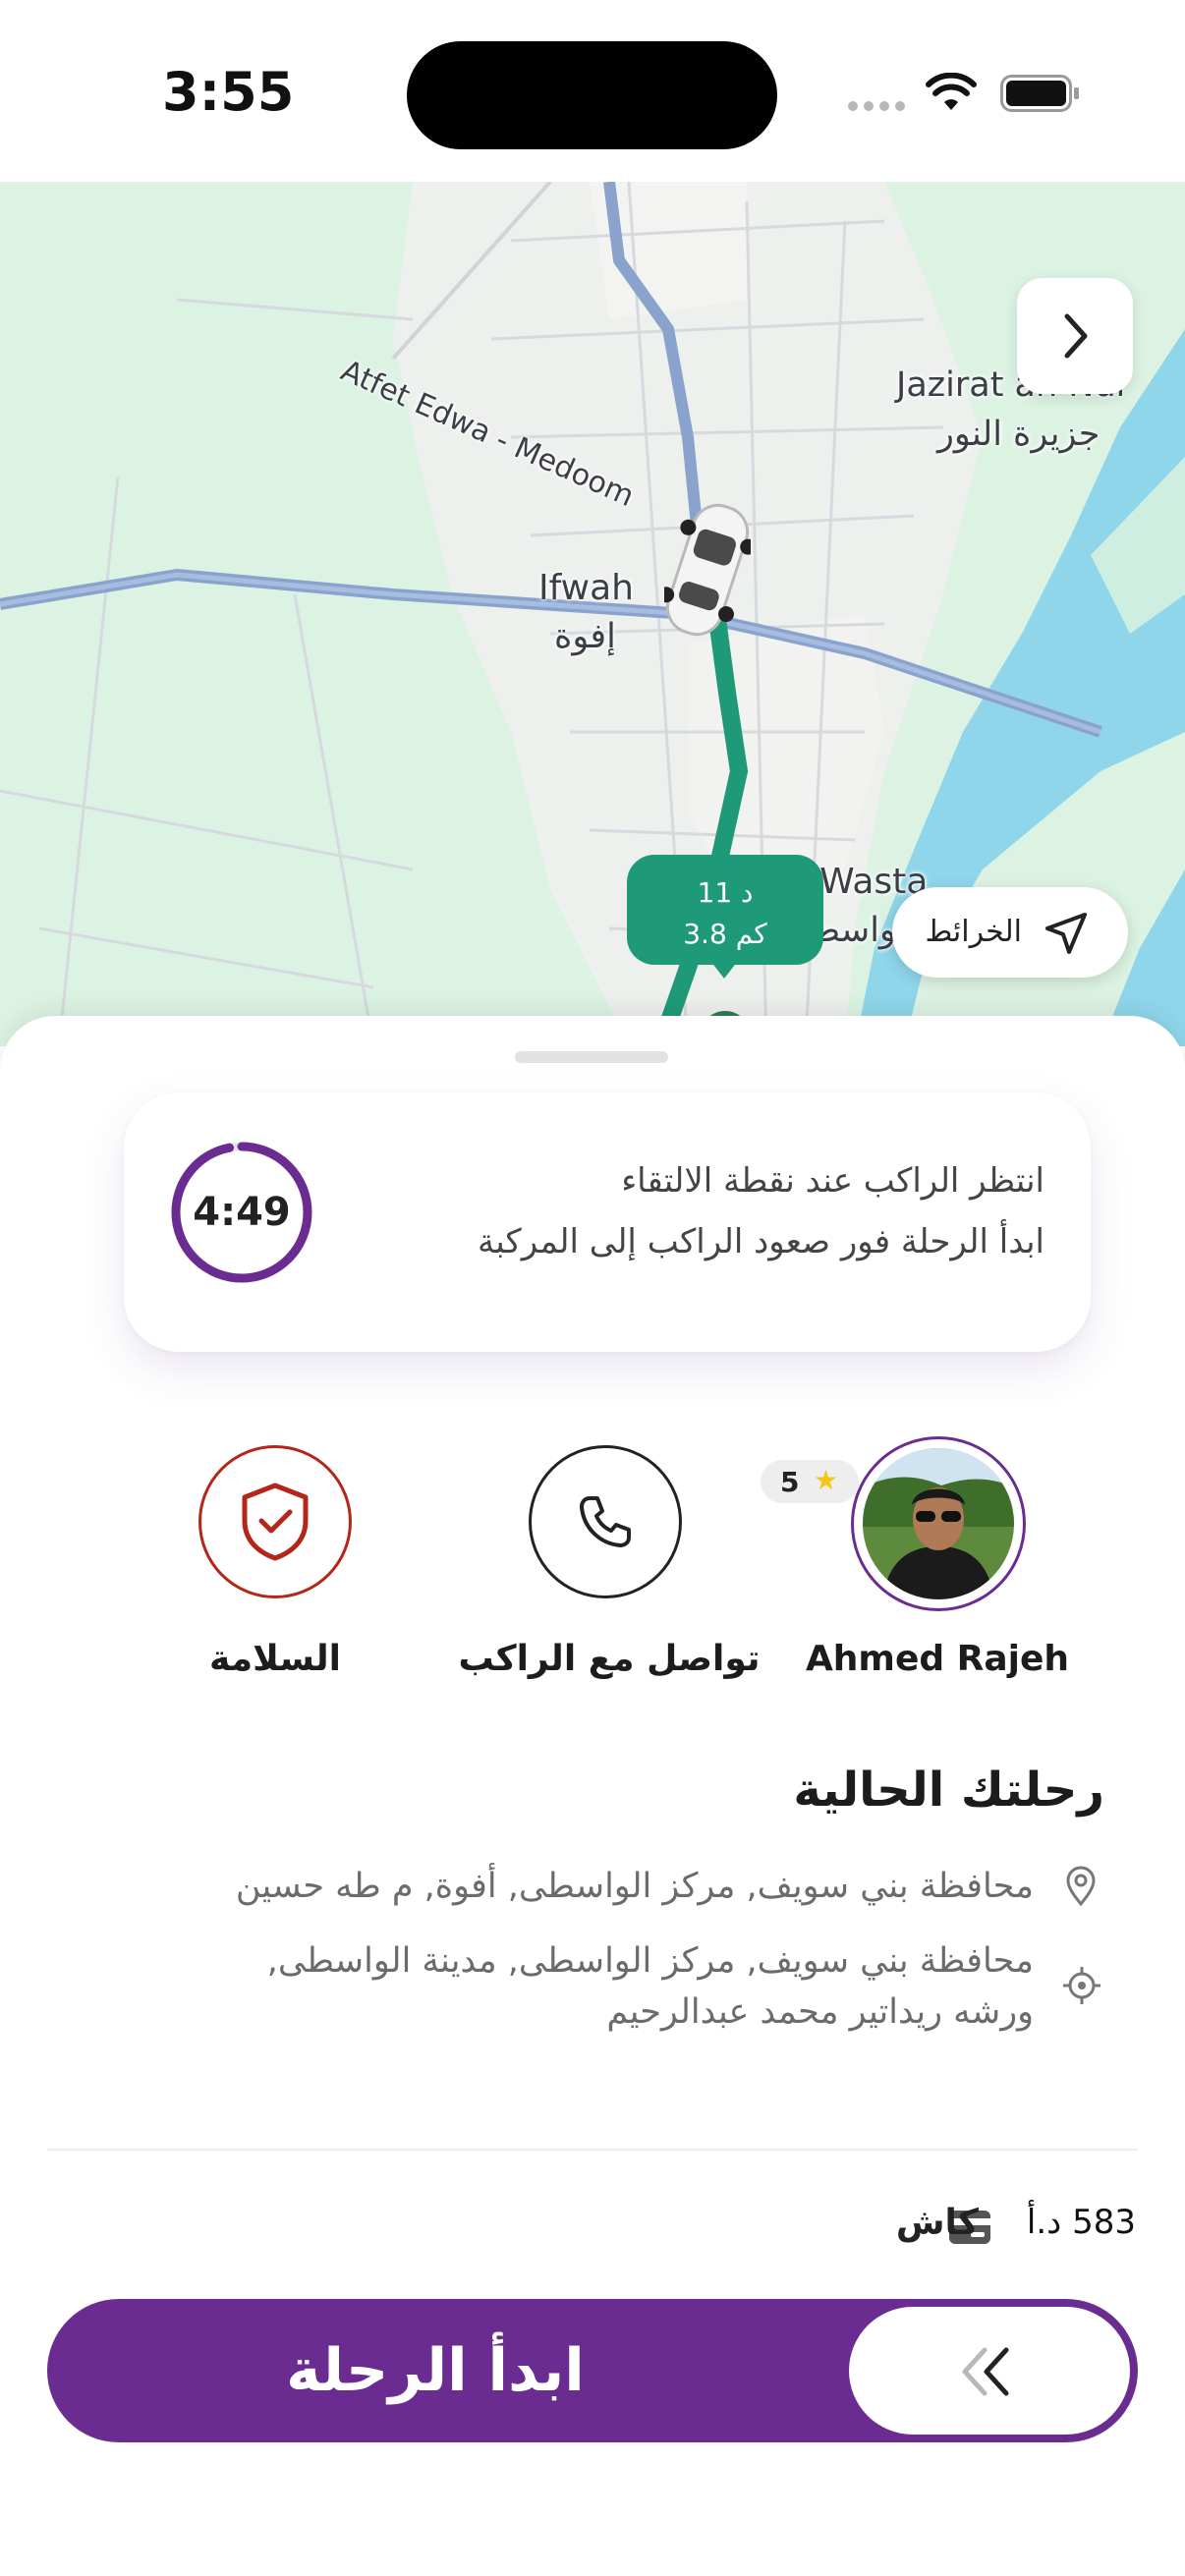  I want to click on car-marker-icon, so click(708, 570).